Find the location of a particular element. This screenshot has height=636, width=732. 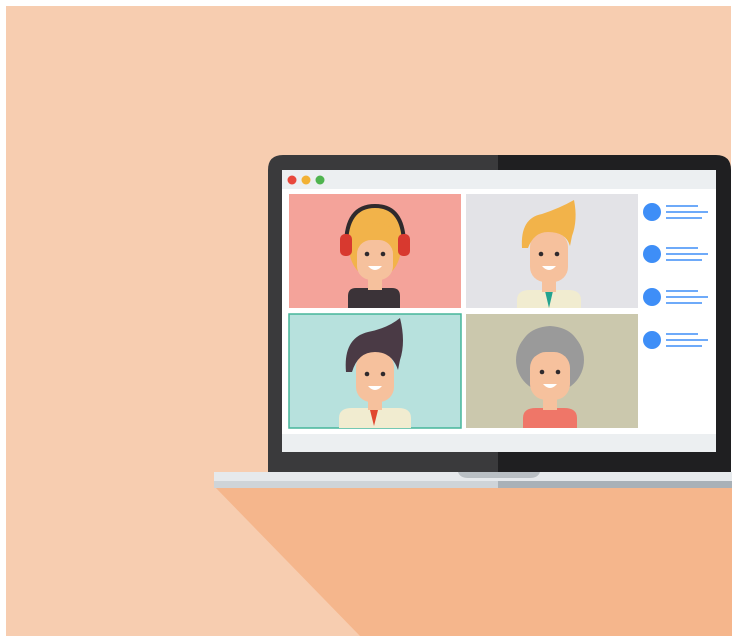

laptop-base-shade is located at coordinates (615, 484).